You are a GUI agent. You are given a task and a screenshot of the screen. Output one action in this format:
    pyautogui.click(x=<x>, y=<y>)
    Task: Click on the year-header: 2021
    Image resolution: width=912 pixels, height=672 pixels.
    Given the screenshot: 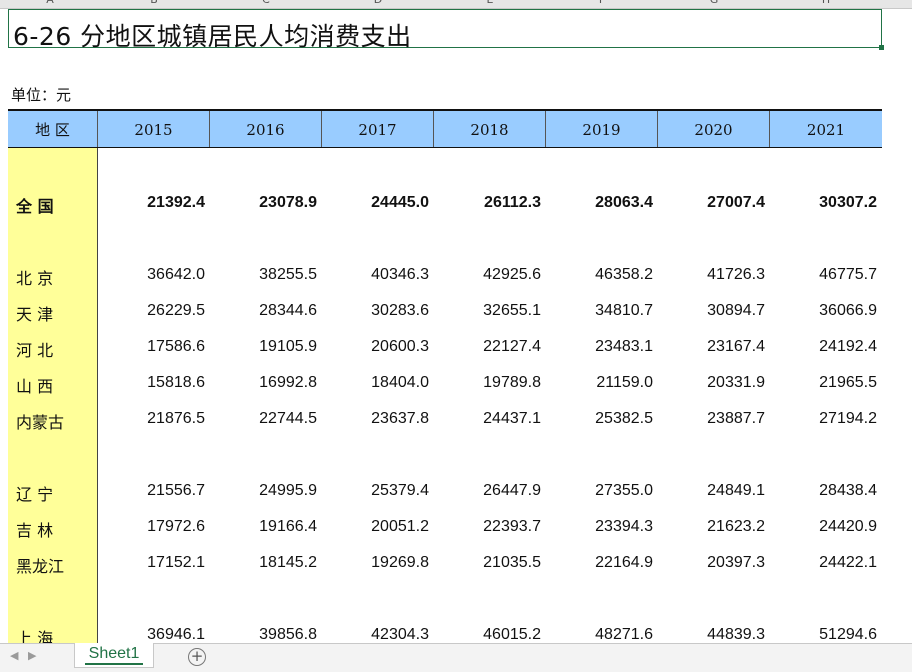 What is the action you would take?
    pyautogui.click(x=826, y=129)
    